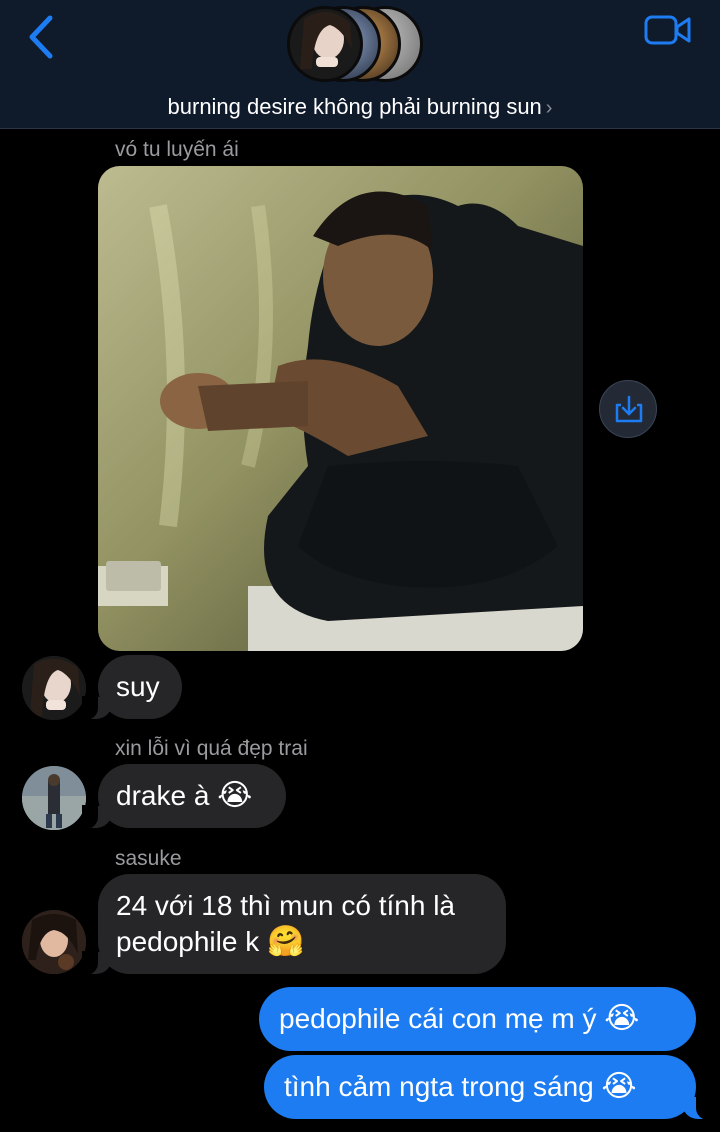 This screenshot has height=1132, width=720. Describe the element at coordinates (549, 108) in the screenshot. I see `chevron-right-icon: ›` at that location.